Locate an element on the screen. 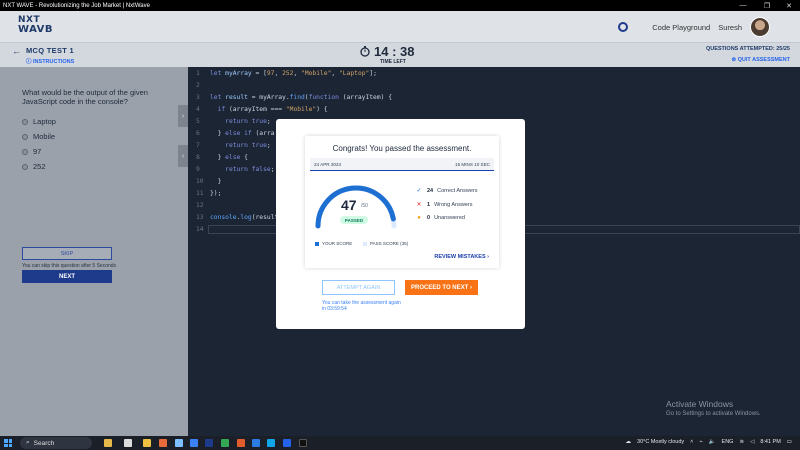 The image size is (800, 450). timer-value: 14 : 38 is located at coordinates (394, 51).